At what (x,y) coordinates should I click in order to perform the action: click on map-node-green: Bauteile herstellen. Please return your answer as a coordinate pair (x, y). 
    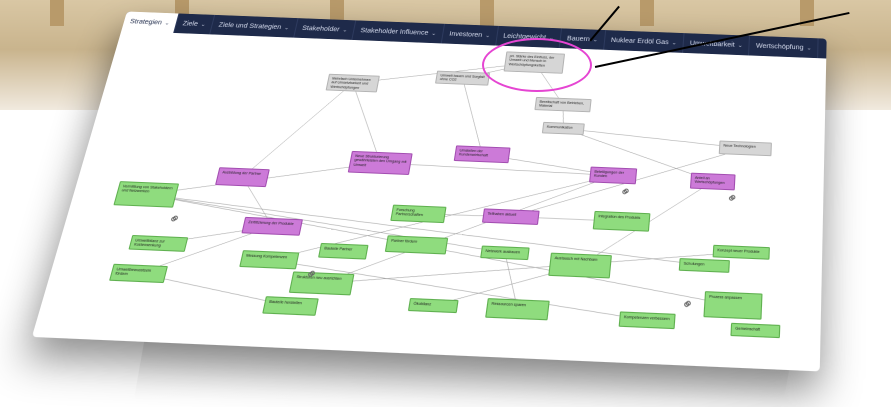
    Looking at the image, I should click on (290, 306).